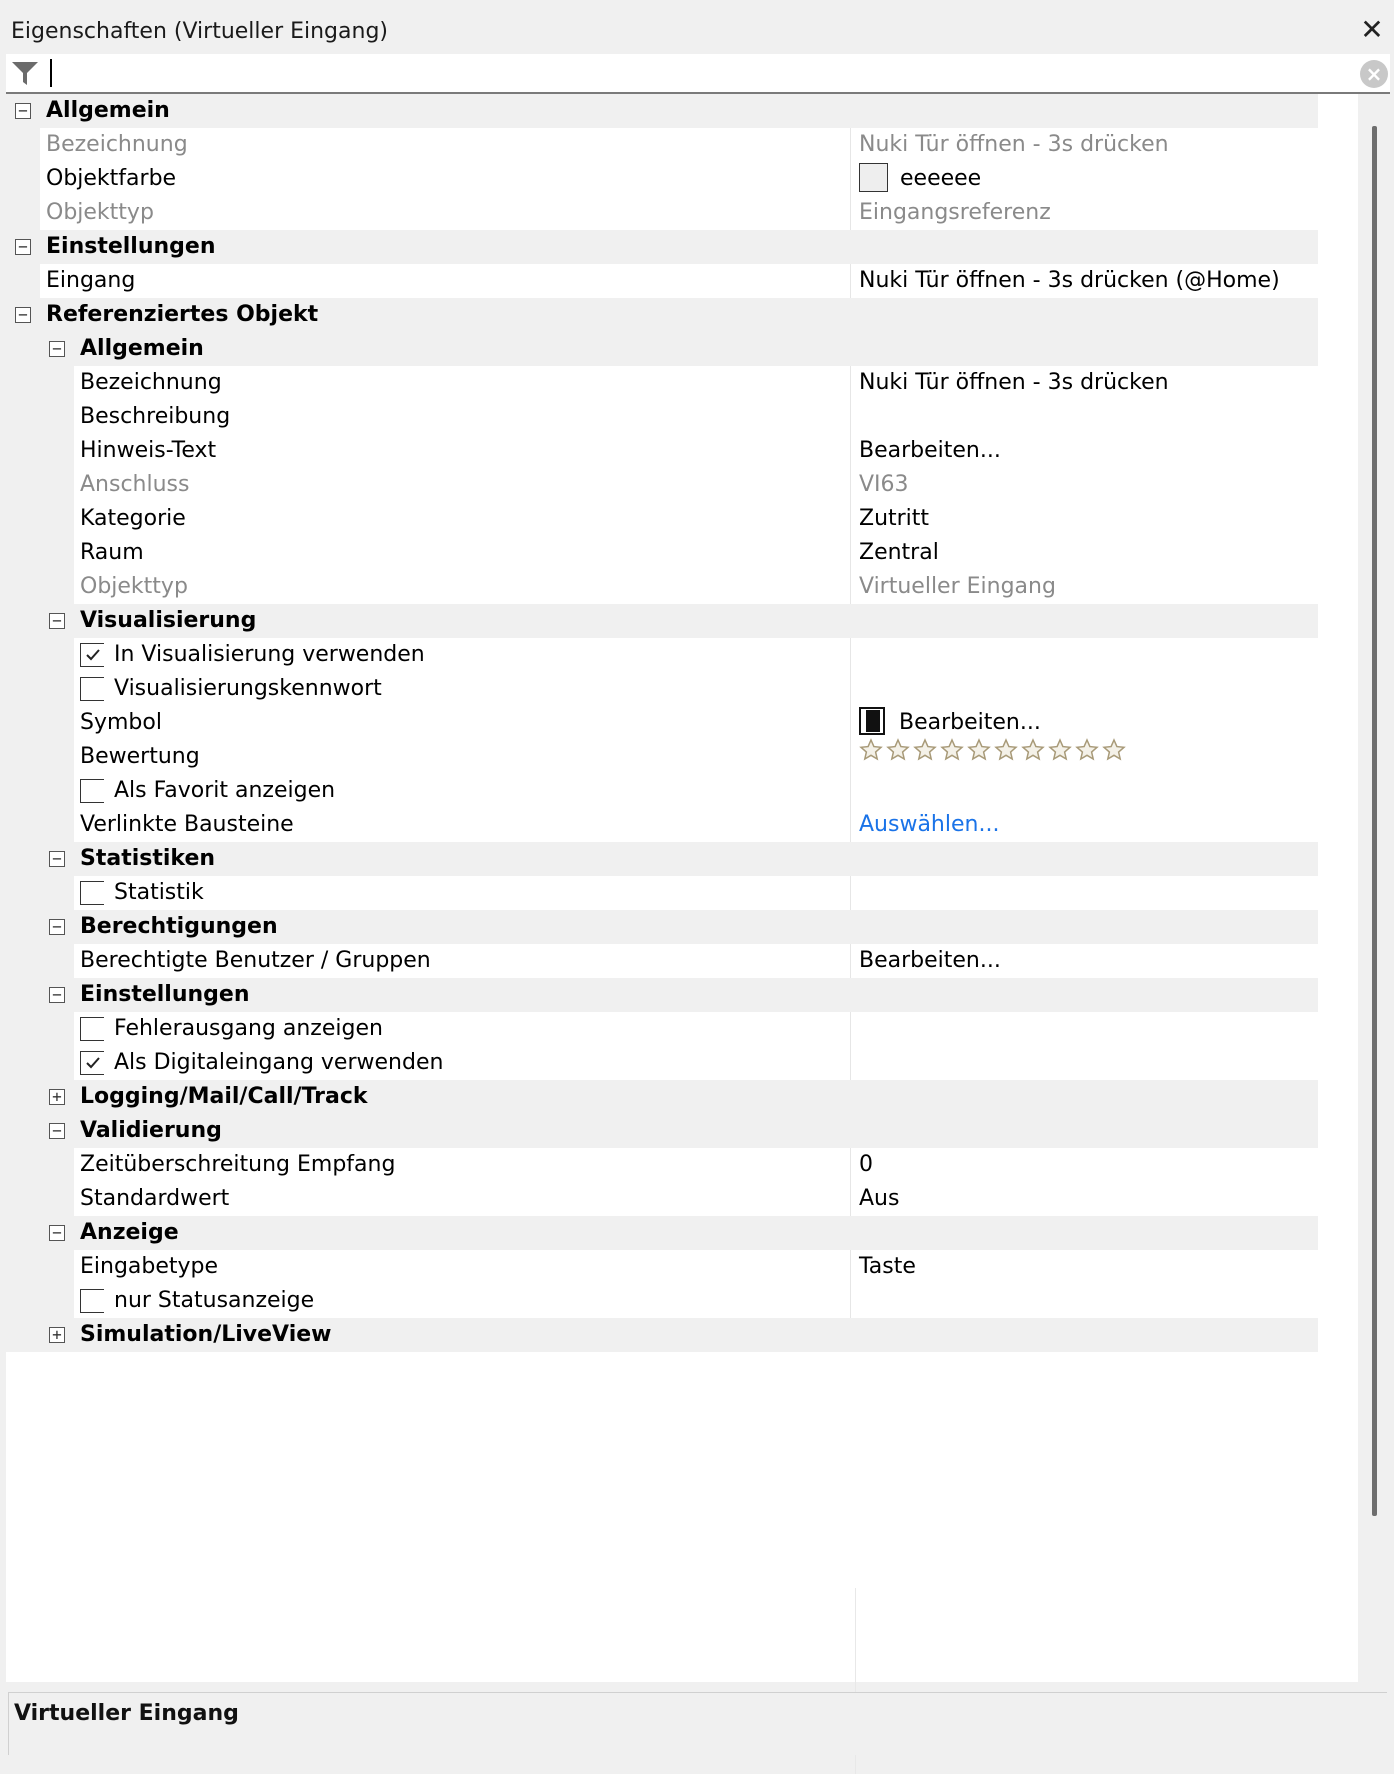  I want to click on property-row: Beschreibung, so click(662, 417).